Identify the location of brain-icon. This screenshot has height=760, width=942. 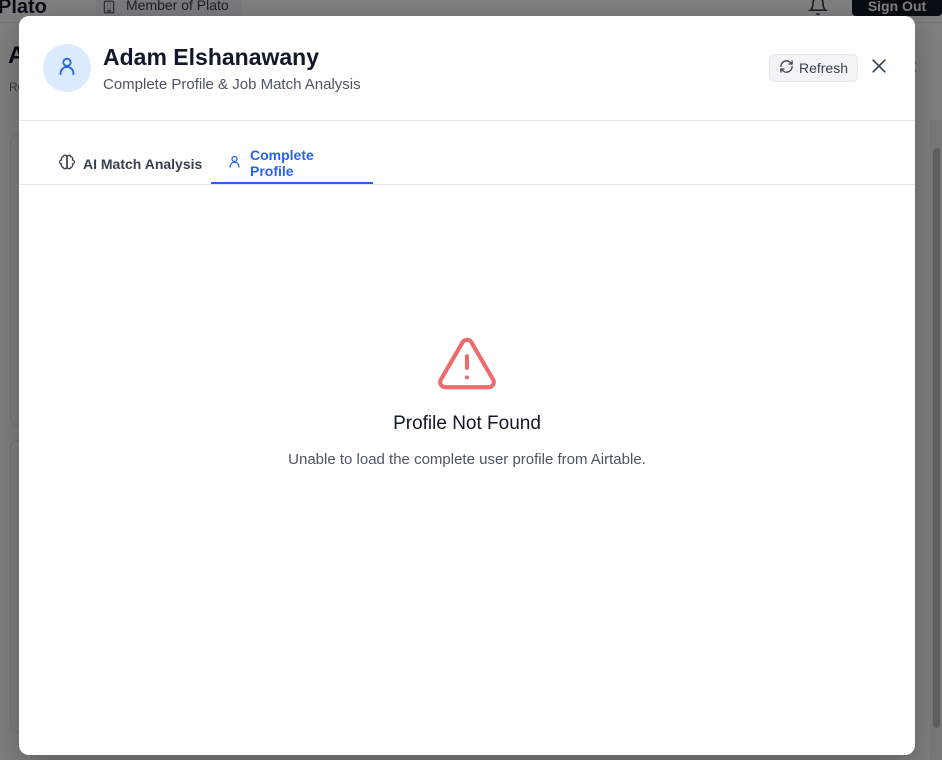
(67, 163).